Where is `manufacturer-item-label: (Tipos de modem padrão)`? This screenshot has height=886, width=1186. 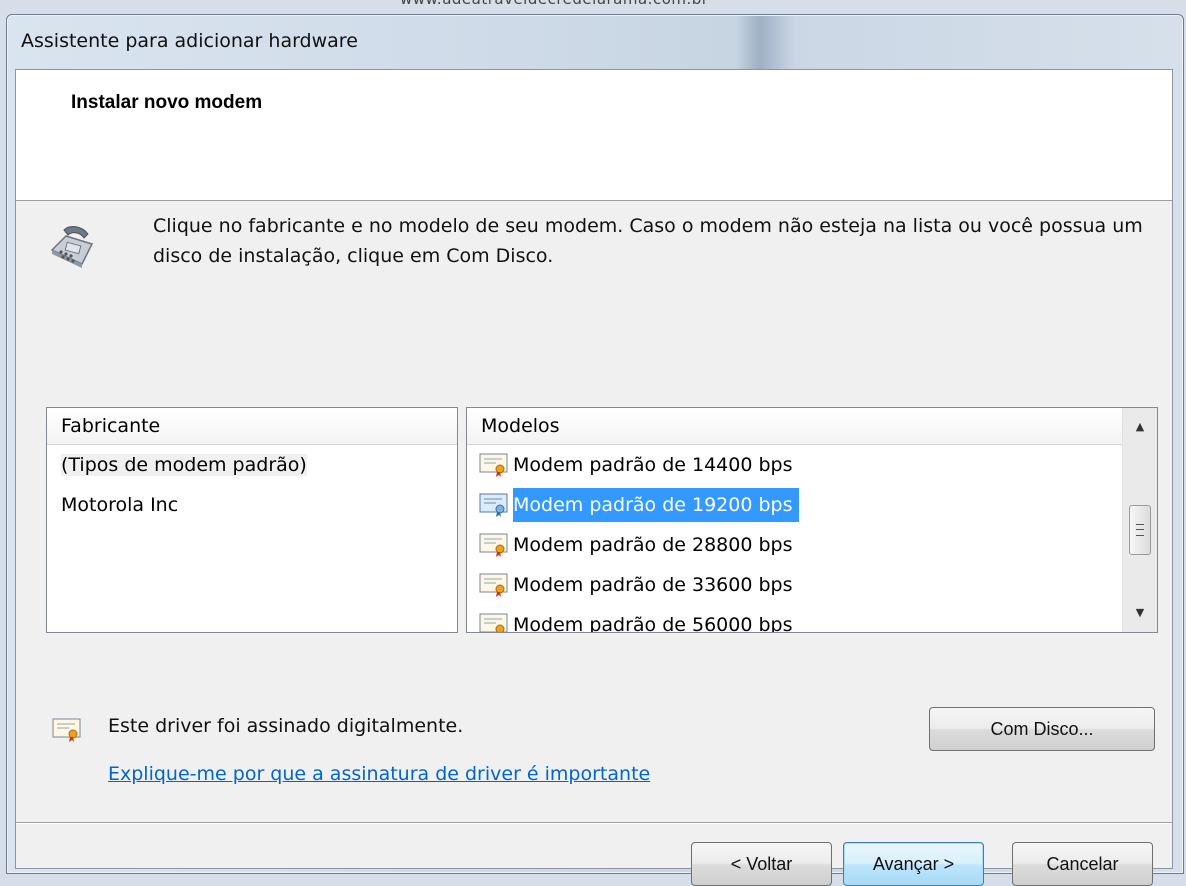 manufacturer-item-label: (Tipos de modem padrão) is located at coordinates (184, 465).